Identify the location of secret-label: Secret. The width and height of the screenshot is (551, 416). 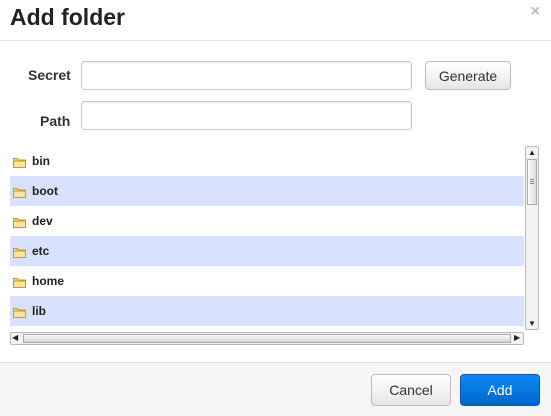
(49, 75).